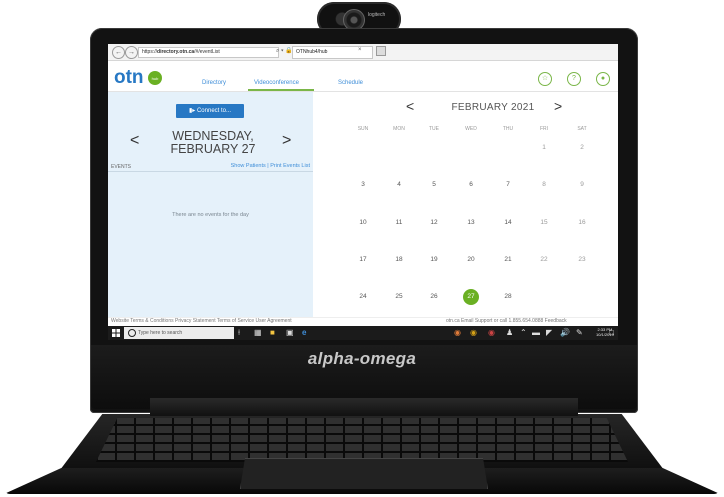  I want to click on calendar-day: 18, so click(399, 259).